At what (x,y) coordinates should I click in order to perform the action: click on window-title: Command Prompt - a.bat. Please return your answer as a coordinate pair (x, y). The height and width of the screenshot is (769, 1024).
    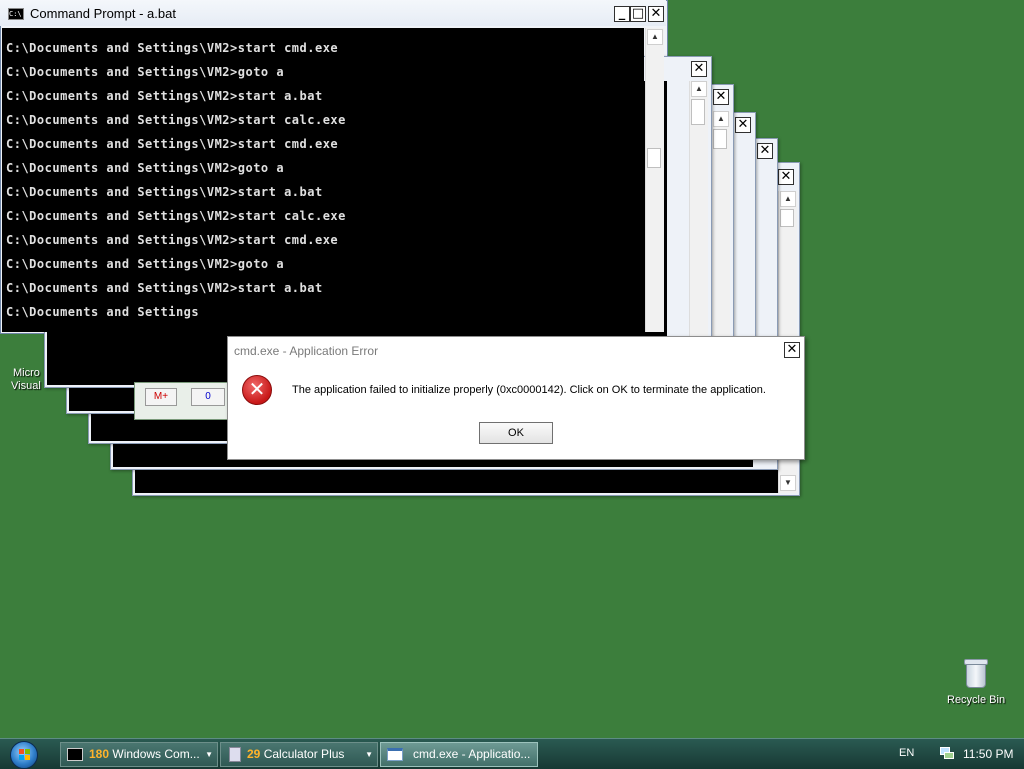
    Looking at the image, I should click on (103, 13).